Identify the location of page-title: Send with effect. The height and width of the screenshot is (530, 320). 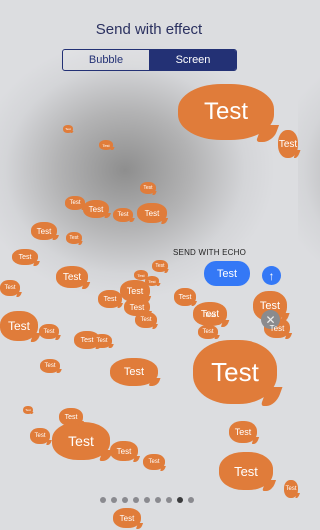
(149, 29).